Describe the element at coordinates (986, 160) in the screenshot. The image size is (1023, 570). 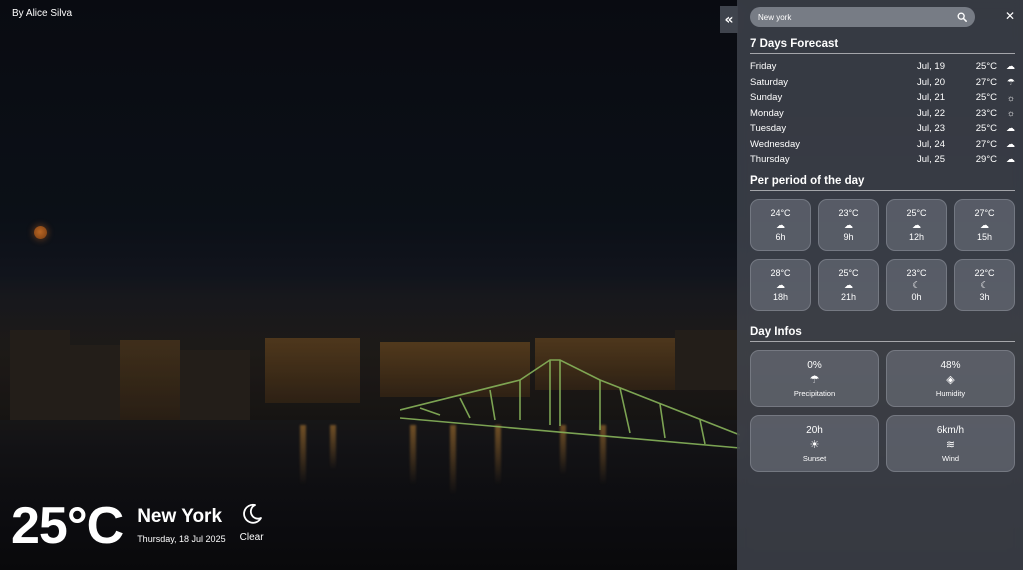
I see `forecast-temp: 29°C` at that location.